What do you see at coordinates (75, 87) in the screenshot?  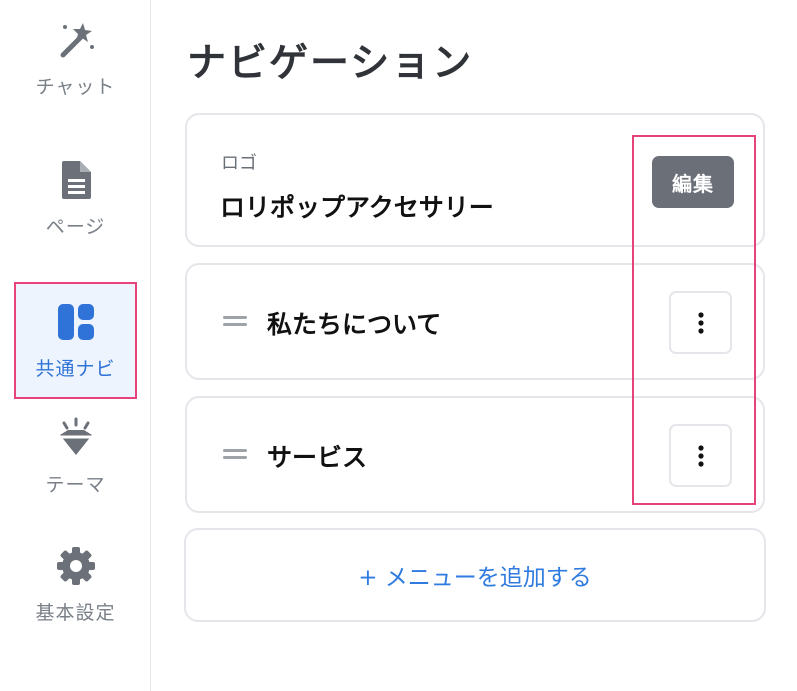 I see `sidebar-item-label: チャット` at bounding box center [75, 87].